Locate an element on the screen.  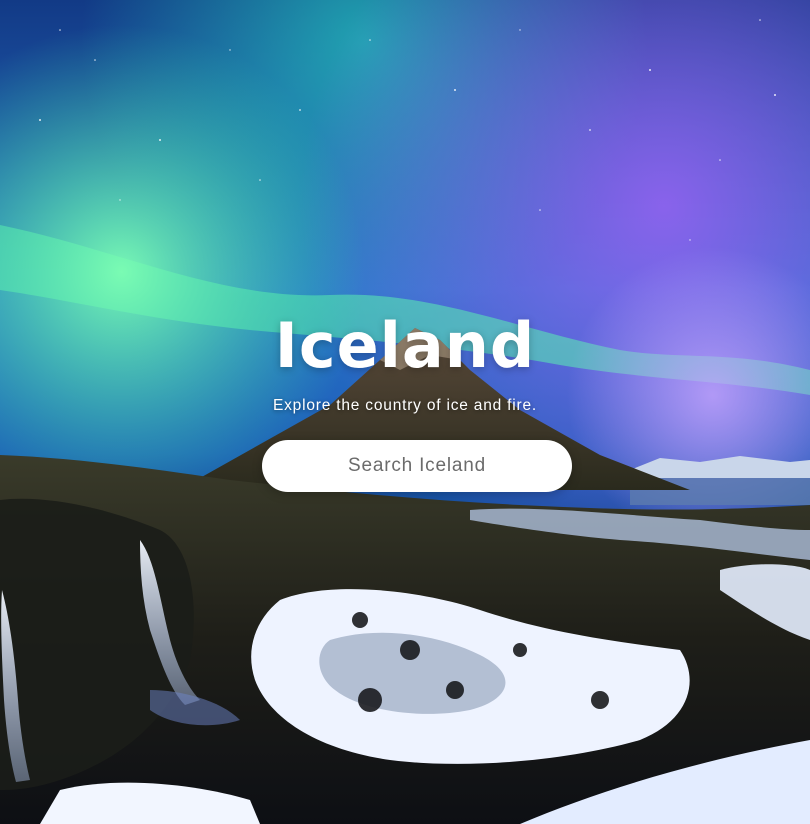
search-input is located at coordinates (417, 466).